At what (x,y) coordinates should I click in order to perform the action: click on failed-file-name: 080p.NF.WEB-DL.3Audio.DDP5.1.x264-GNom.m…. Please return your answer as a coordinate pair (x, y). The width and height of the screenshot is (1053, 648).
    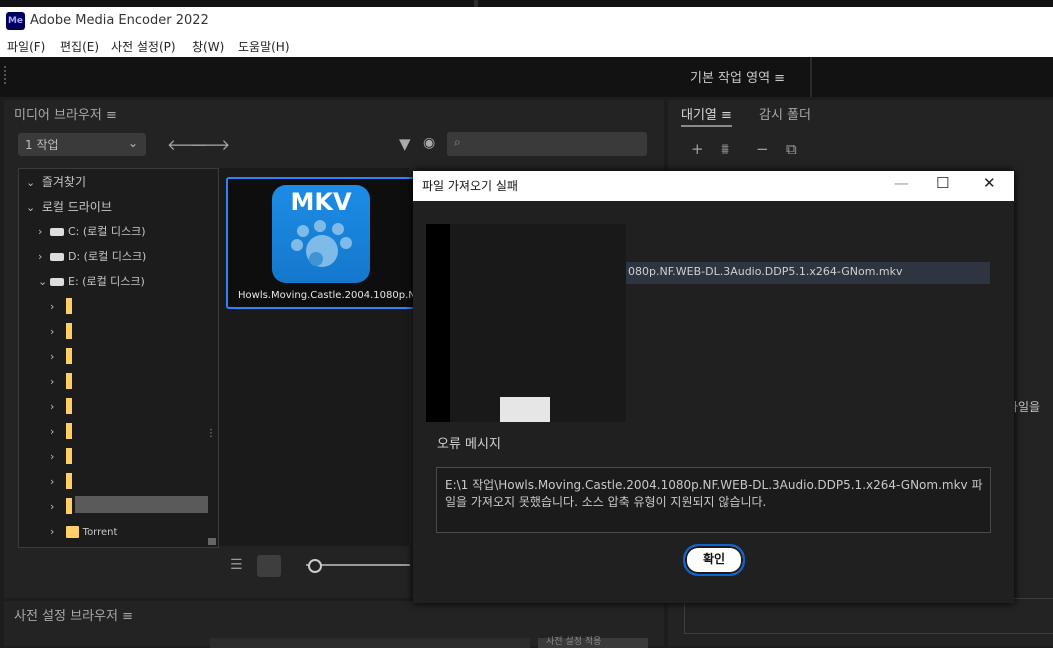
    Looking at the image, I should click on (765, 271).